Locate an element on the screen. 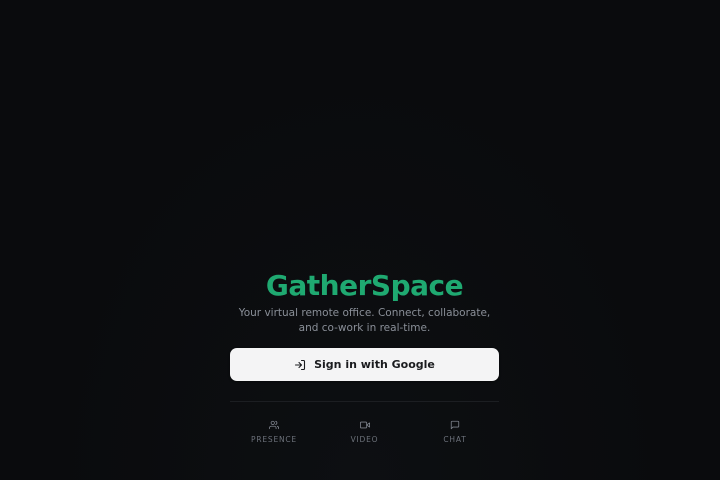  sign-in-google-button: Sign in with Google is located at coordinates (364, 364).